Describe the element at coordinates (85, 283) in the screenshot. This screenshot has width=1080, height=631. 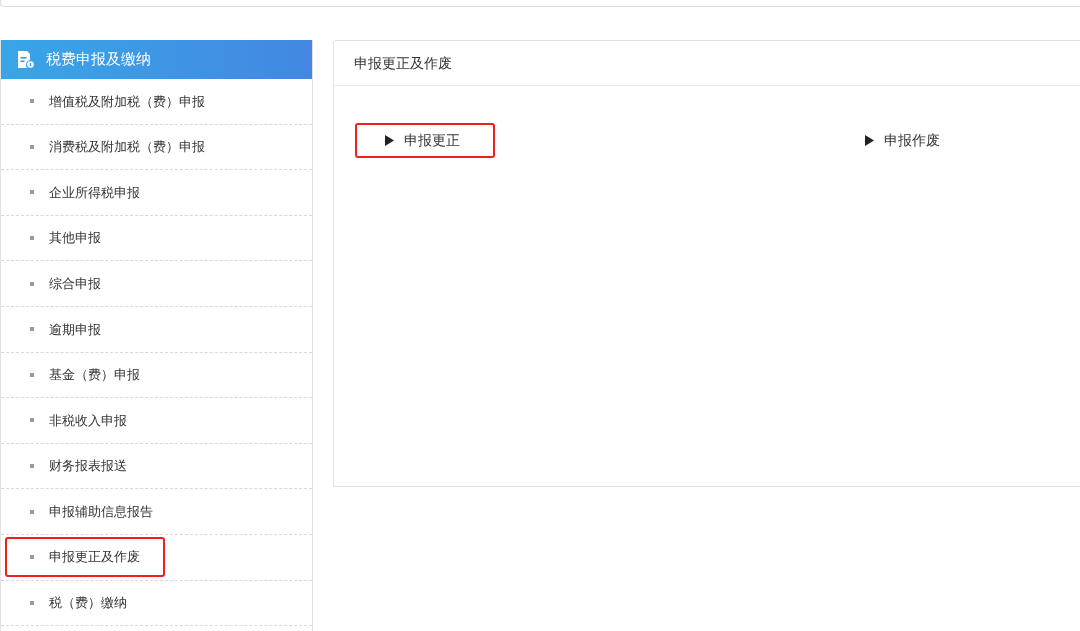
I see `sidebar-item: 综合申报` at that location.